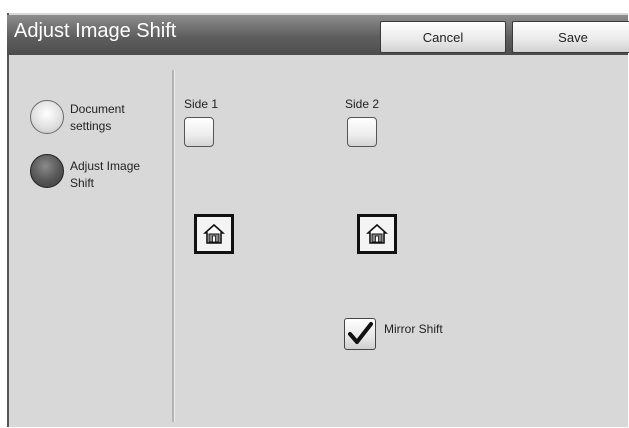 This screenshot has height=428, width=629. I want to click on side1-home-button, so click(214, 234).